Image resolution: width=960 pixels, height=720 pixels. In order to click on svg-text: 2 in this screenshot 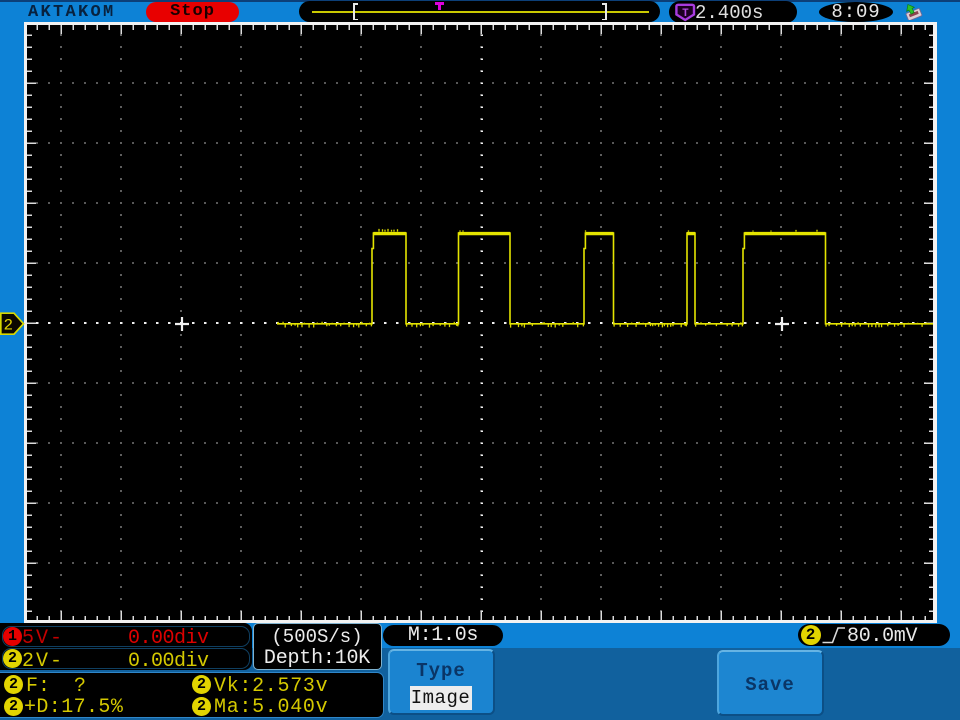, I will do `click(9, 326)`.